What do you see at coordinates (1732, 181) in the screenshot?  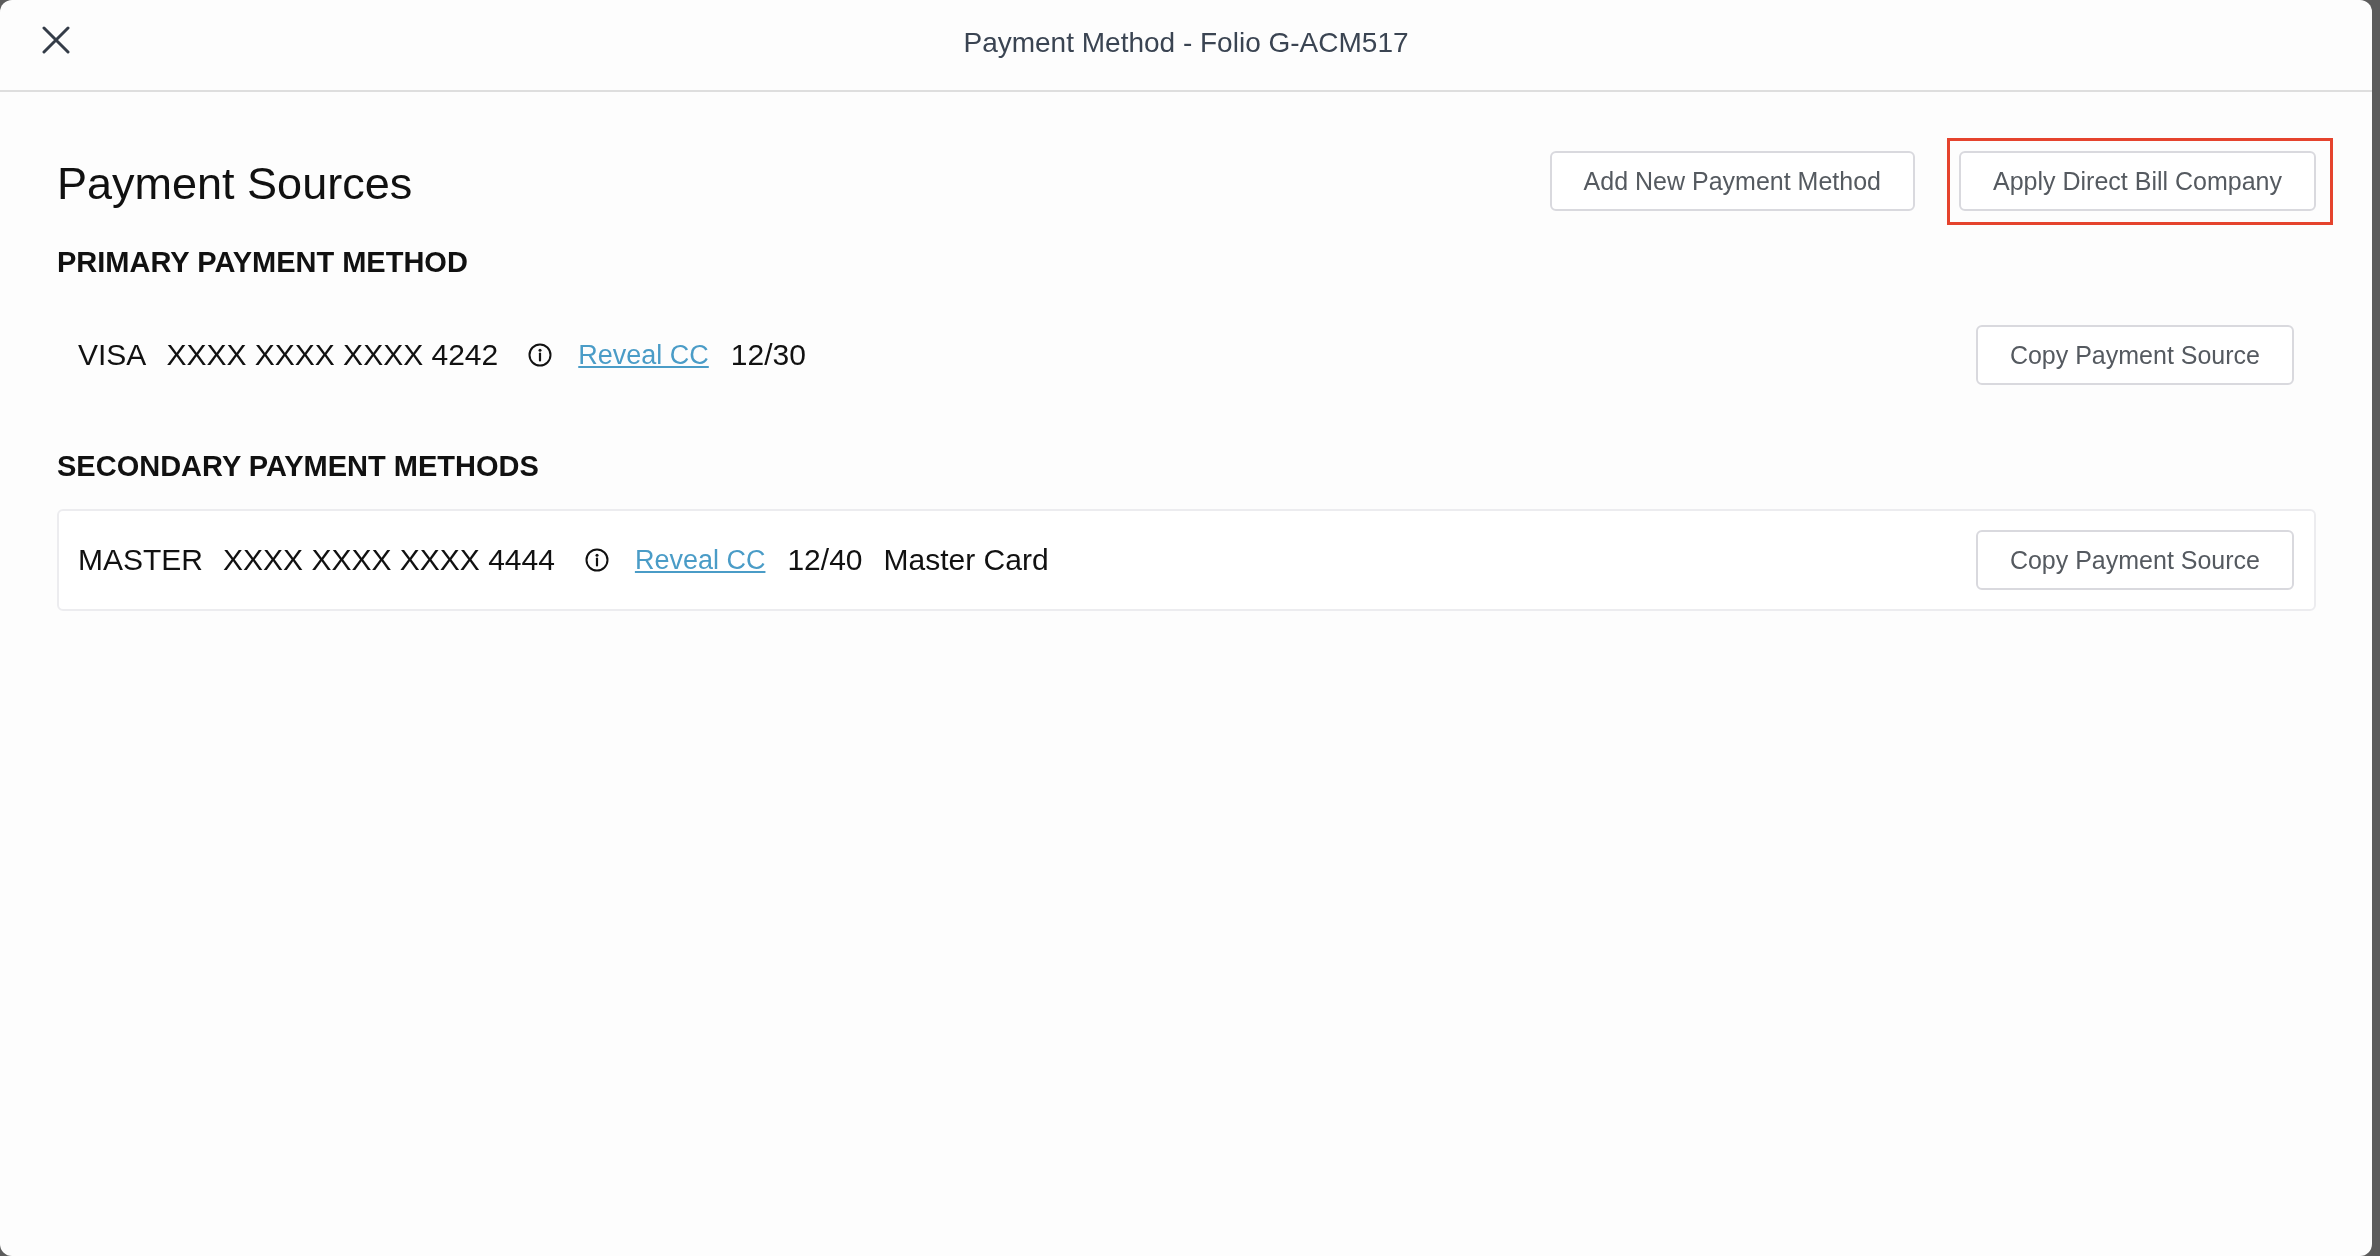 I see `action-button: Add New Payment Method` at bounding box center [1732, 181].